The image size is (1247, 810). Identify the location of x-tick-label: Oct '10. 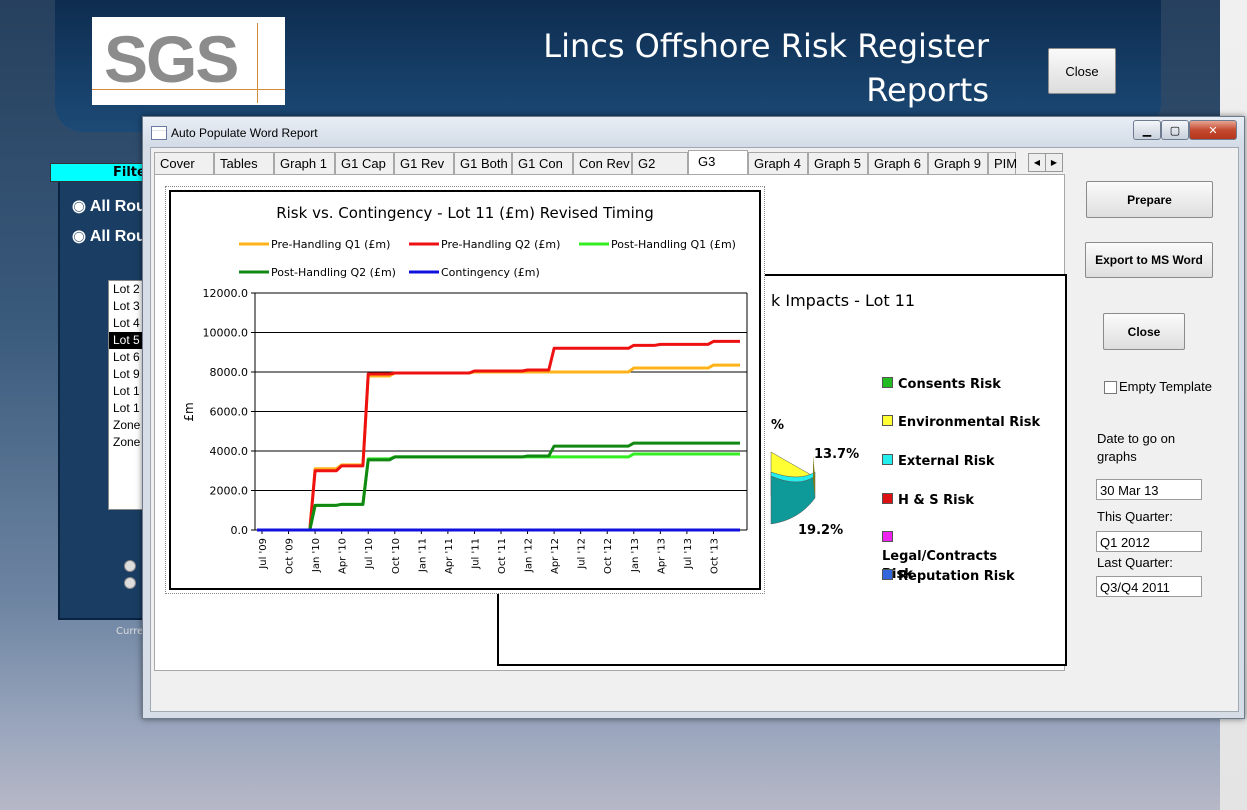
(396, 556).